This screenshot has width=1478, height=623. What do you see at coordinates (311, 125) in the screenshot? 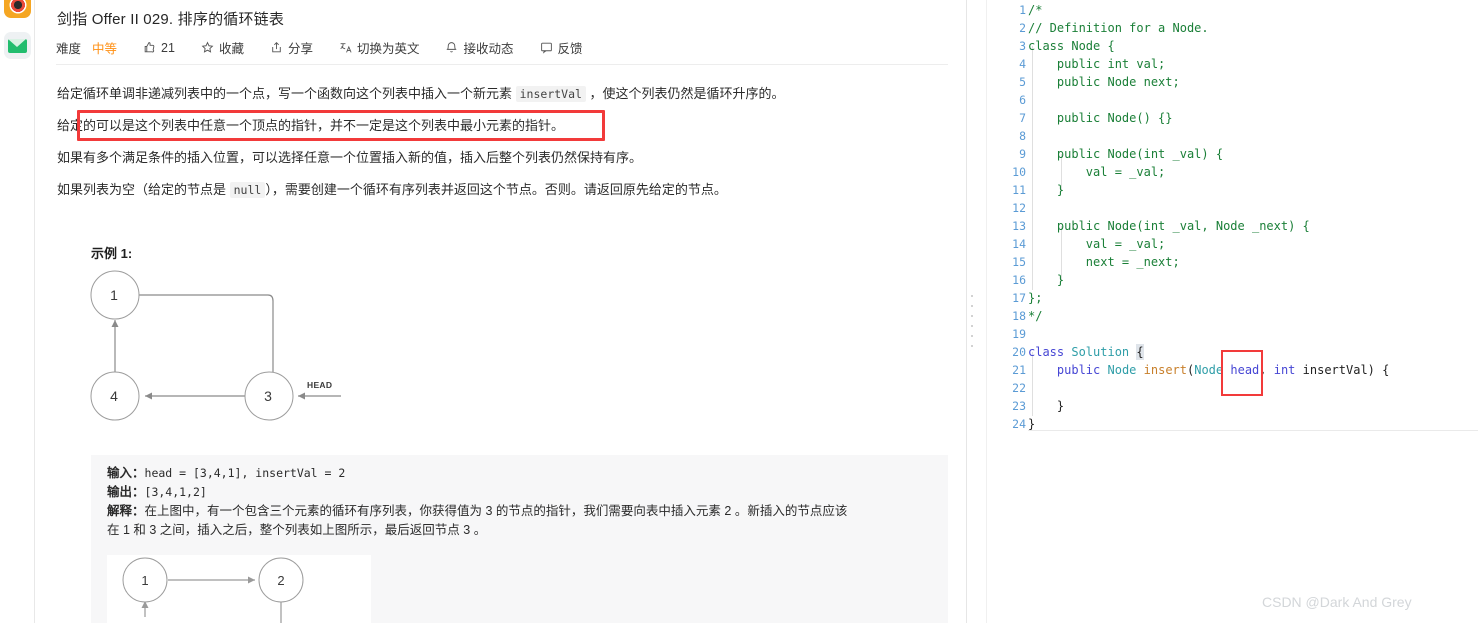
I see `description-paragraph-2: 给定的可以是这个列表中任意一个顶点的指针，并不一定是这个列表中最小元素的指针。` at bounding box center [311, 125].